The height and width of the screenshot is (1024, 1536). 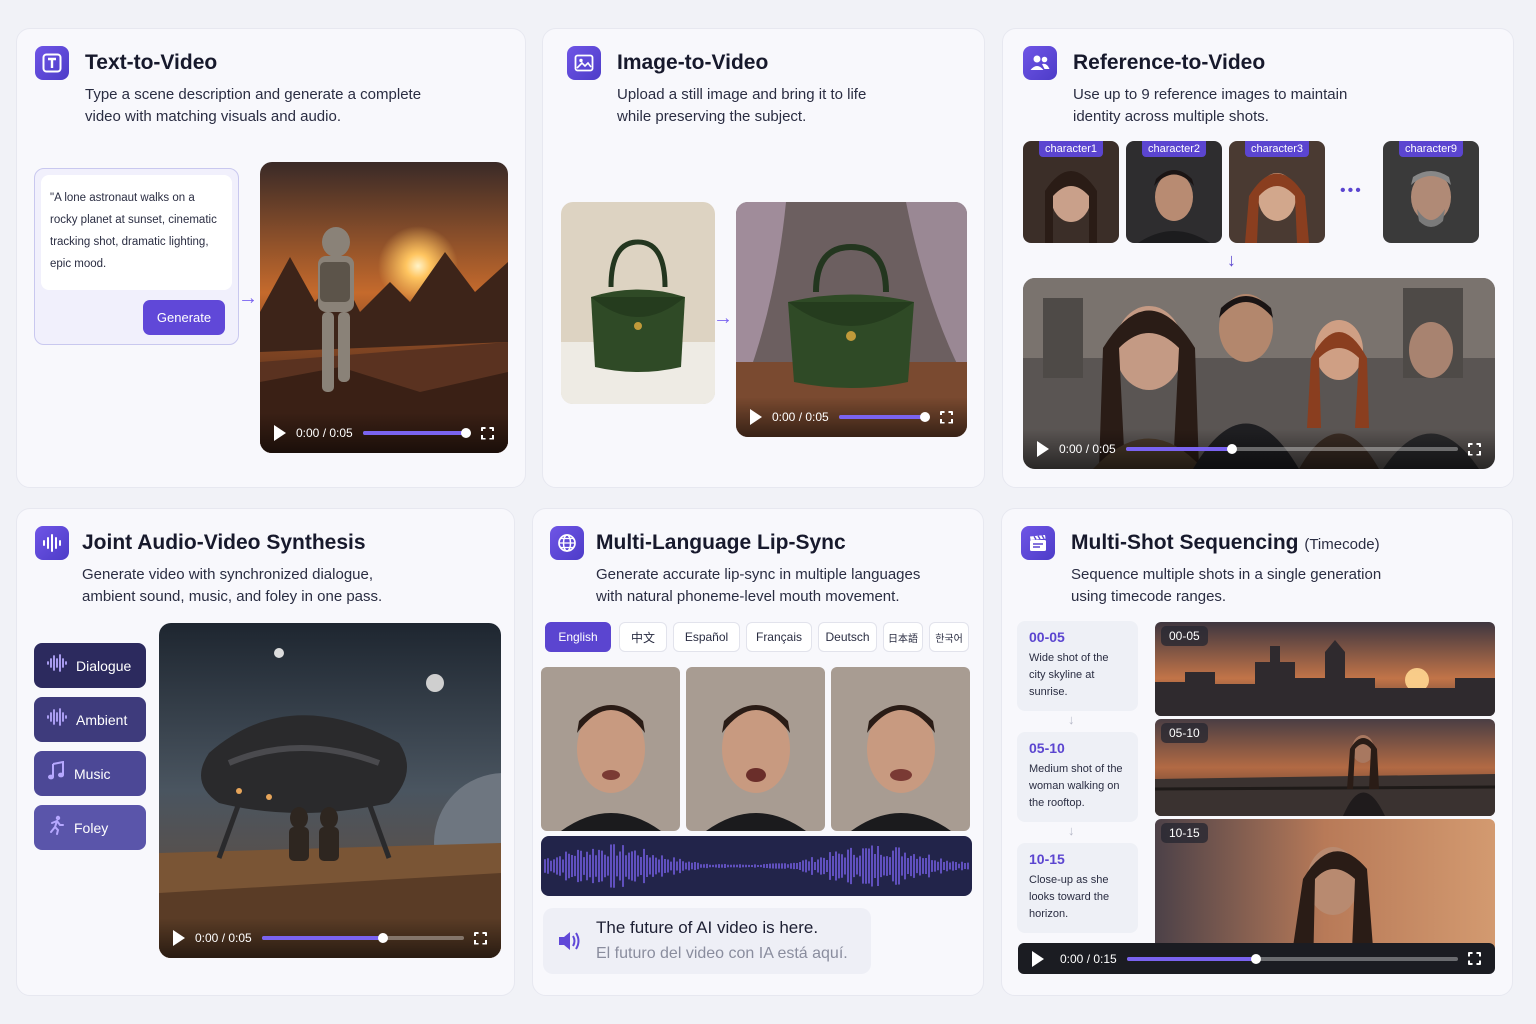 I want to click on timecode: 10-15, so click(x=1047, y=859).